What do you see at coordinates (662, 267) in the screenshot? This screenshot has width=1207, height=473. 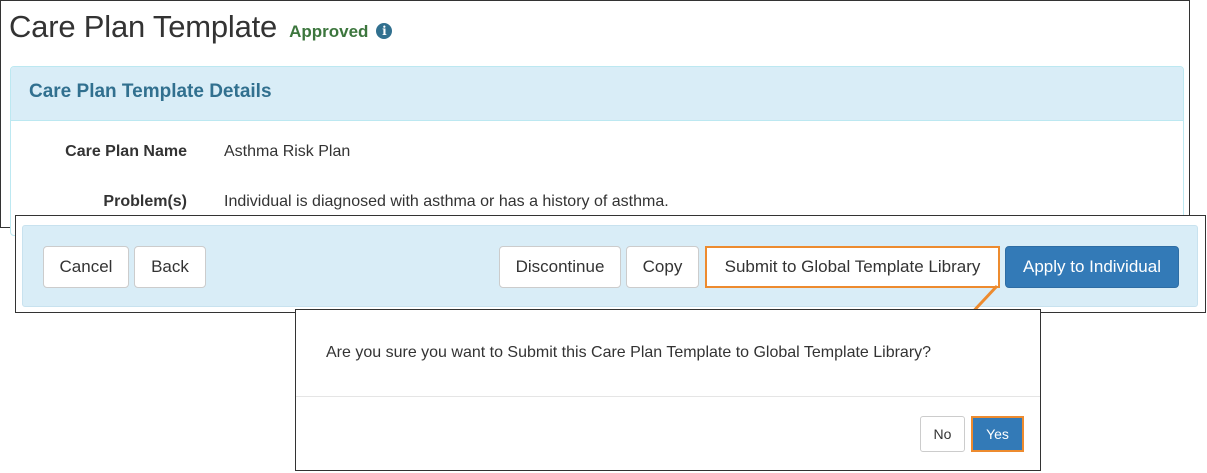 I see `copy-button: Copy` at bounding box center [662, 267].